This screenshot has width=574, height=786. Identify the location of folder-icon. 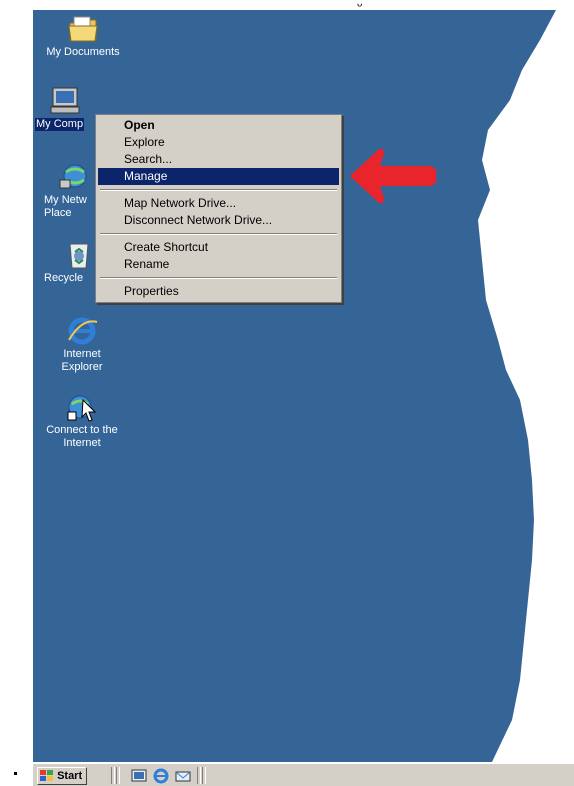
(83, 29).